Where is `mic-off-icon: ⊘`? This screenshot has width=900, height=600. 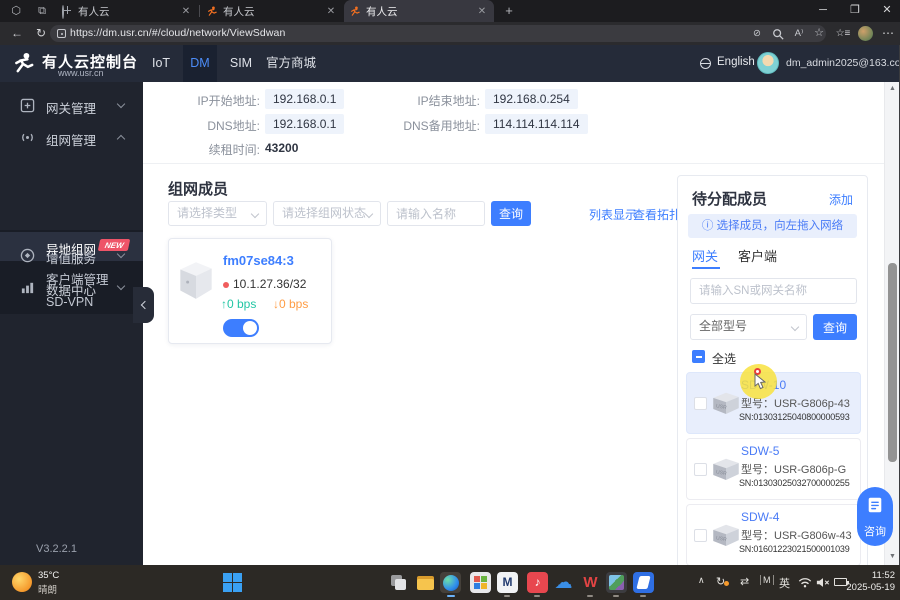
mic-off-icon: ⊘ is located at coordinates (757, 33).